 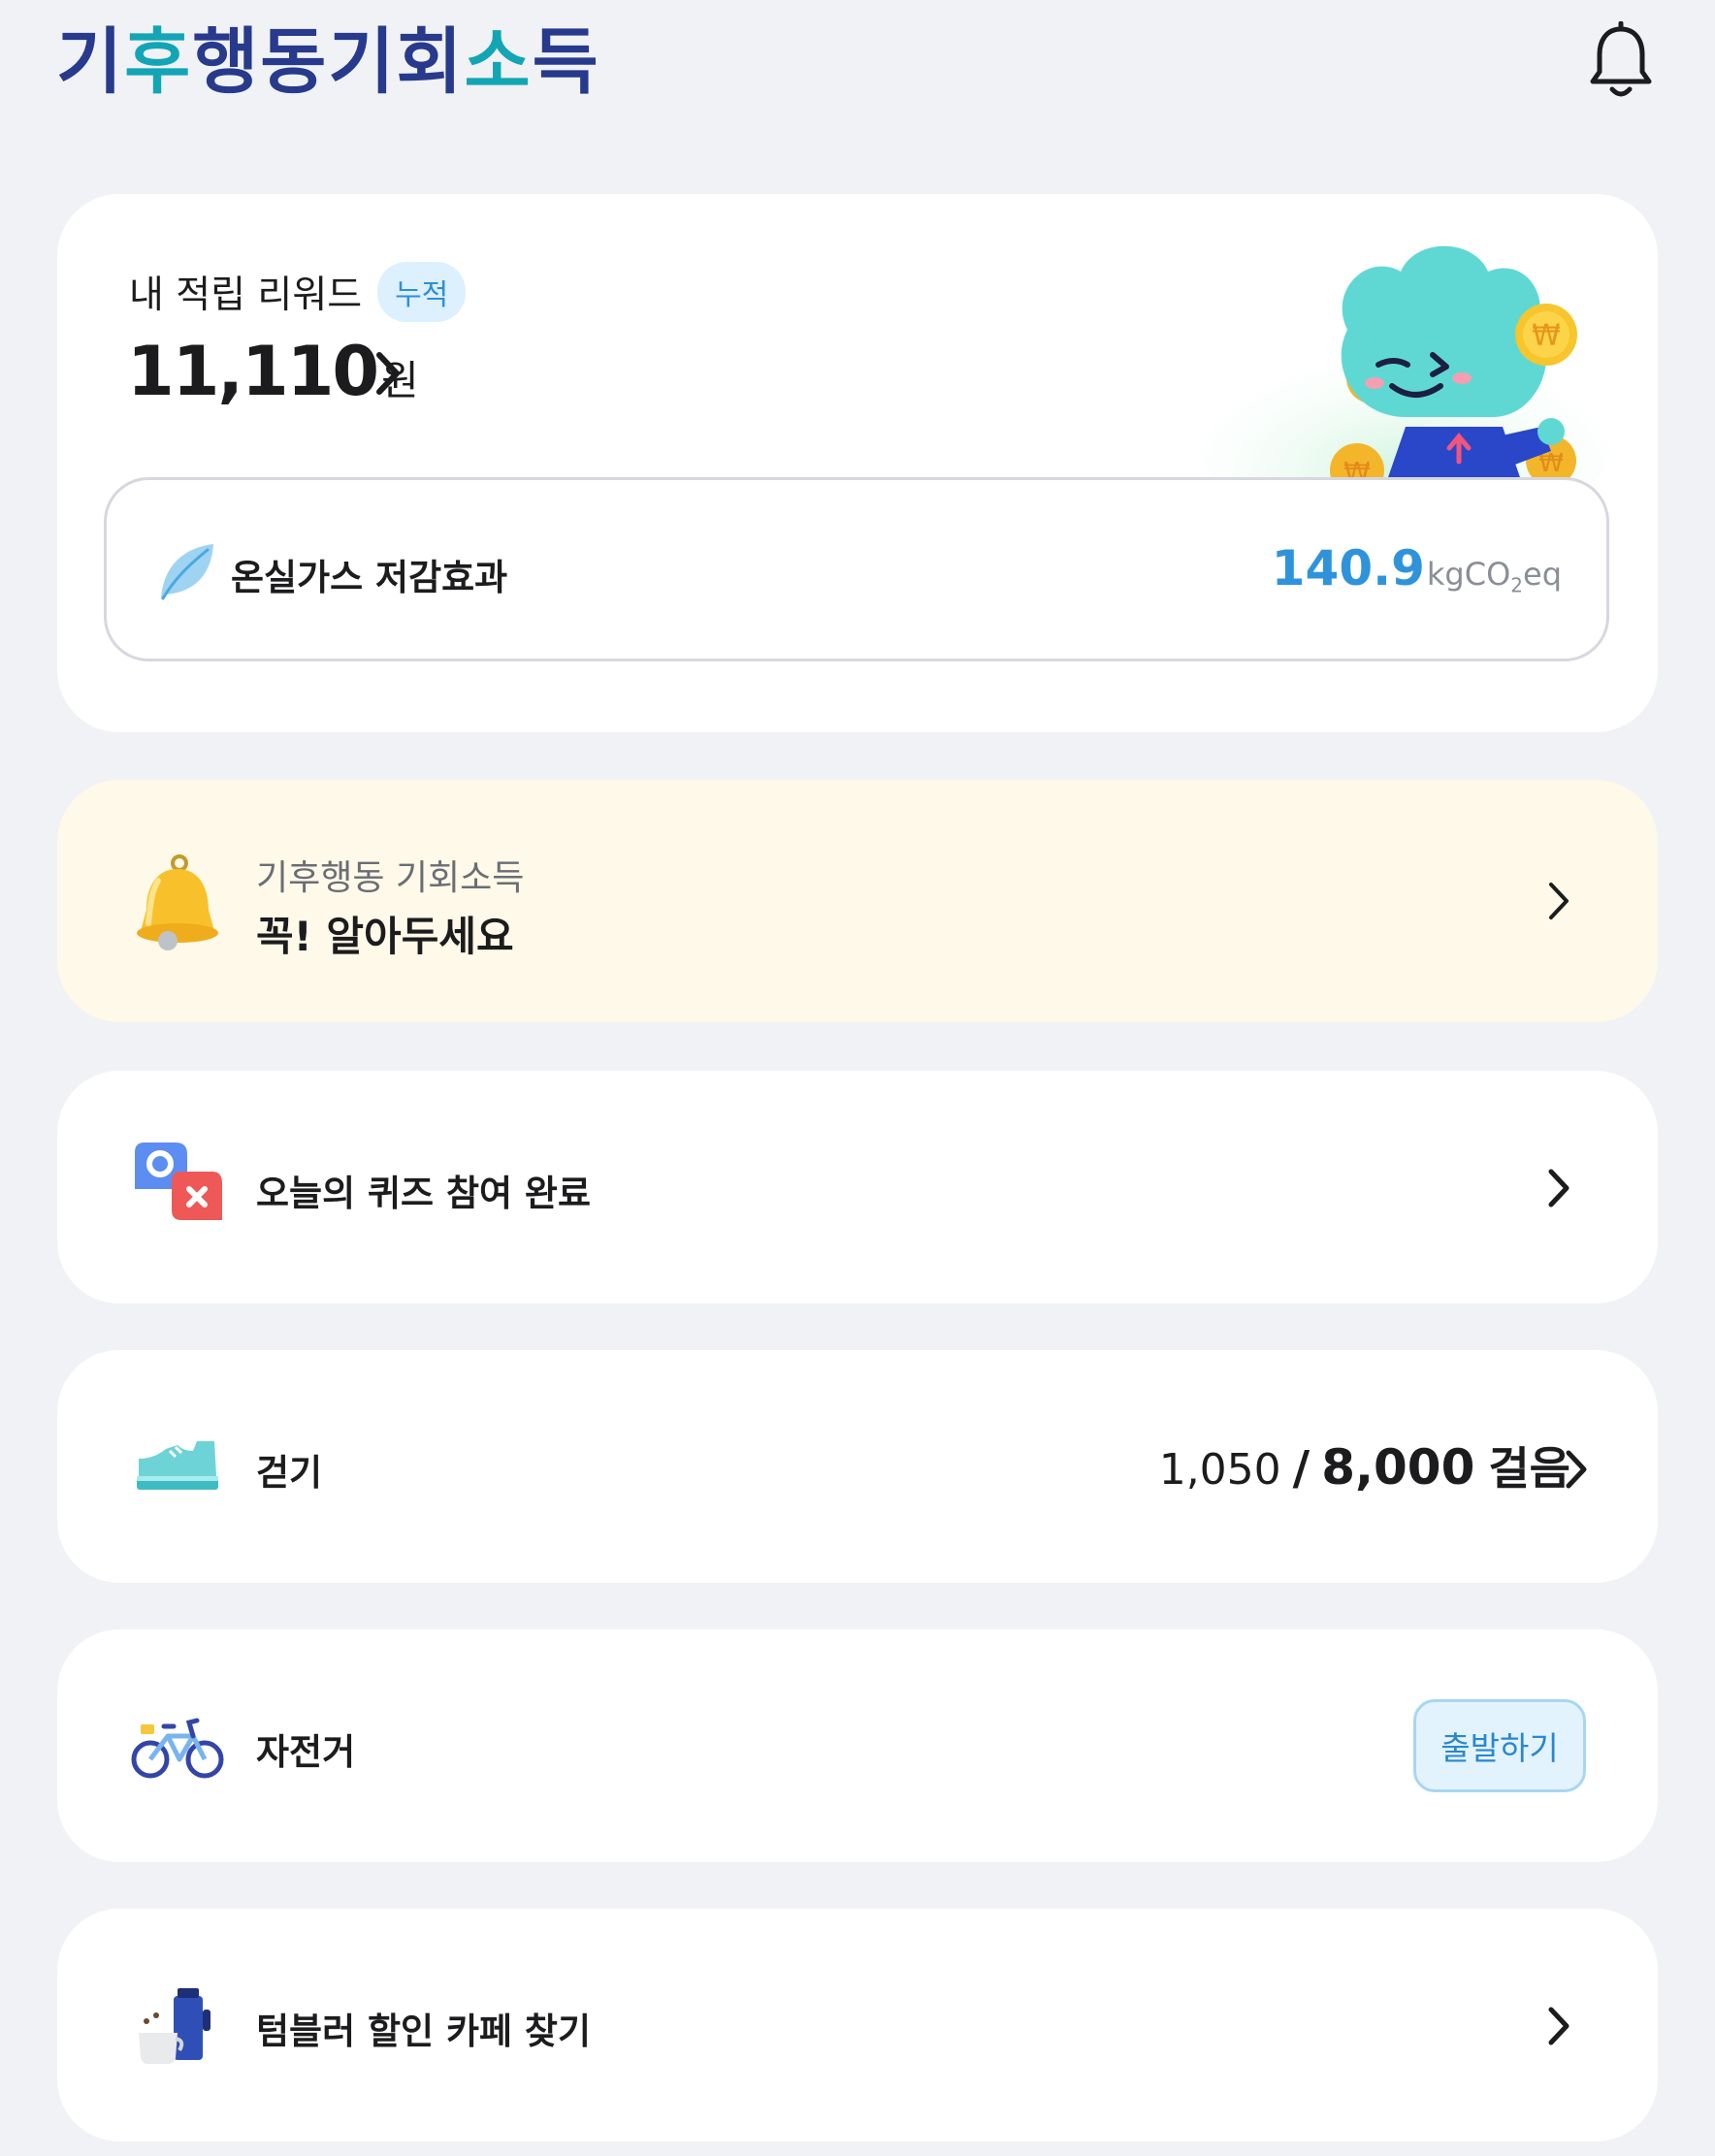 I want to click on leaf-icon, so click(x=185, y=570).